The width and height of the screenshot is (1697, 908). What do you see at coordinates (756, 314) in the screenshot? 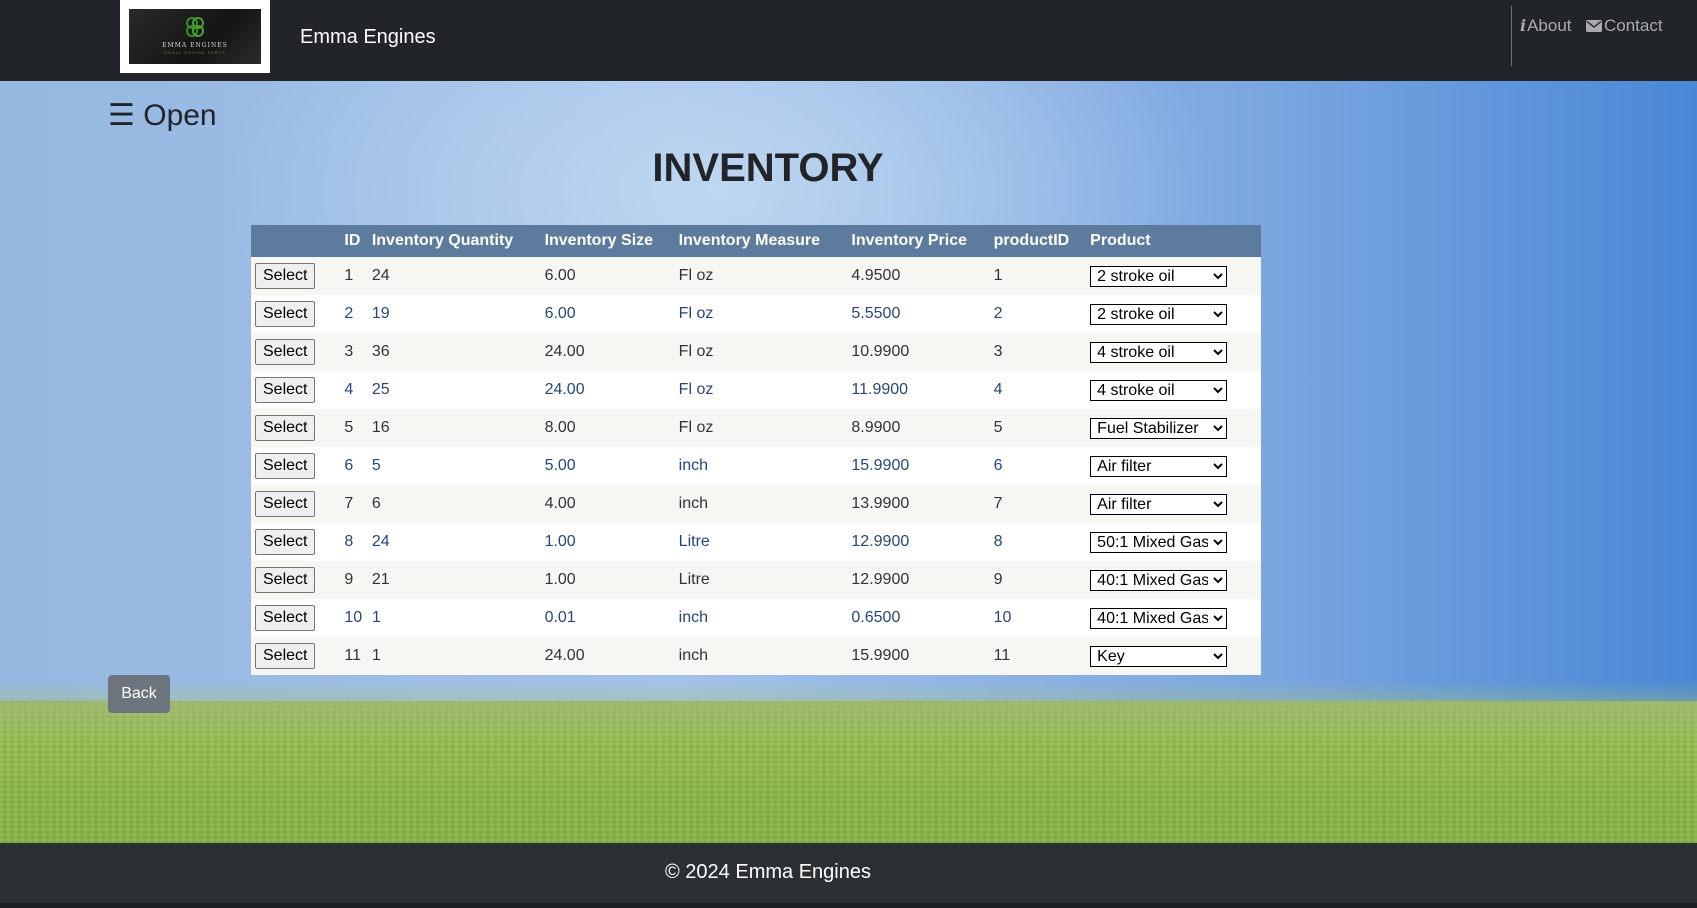
I see `table-row: Select 2 19 6.00 Fl oz 5.5500 2 2 stroke oil` at bounding box center [756, 314].